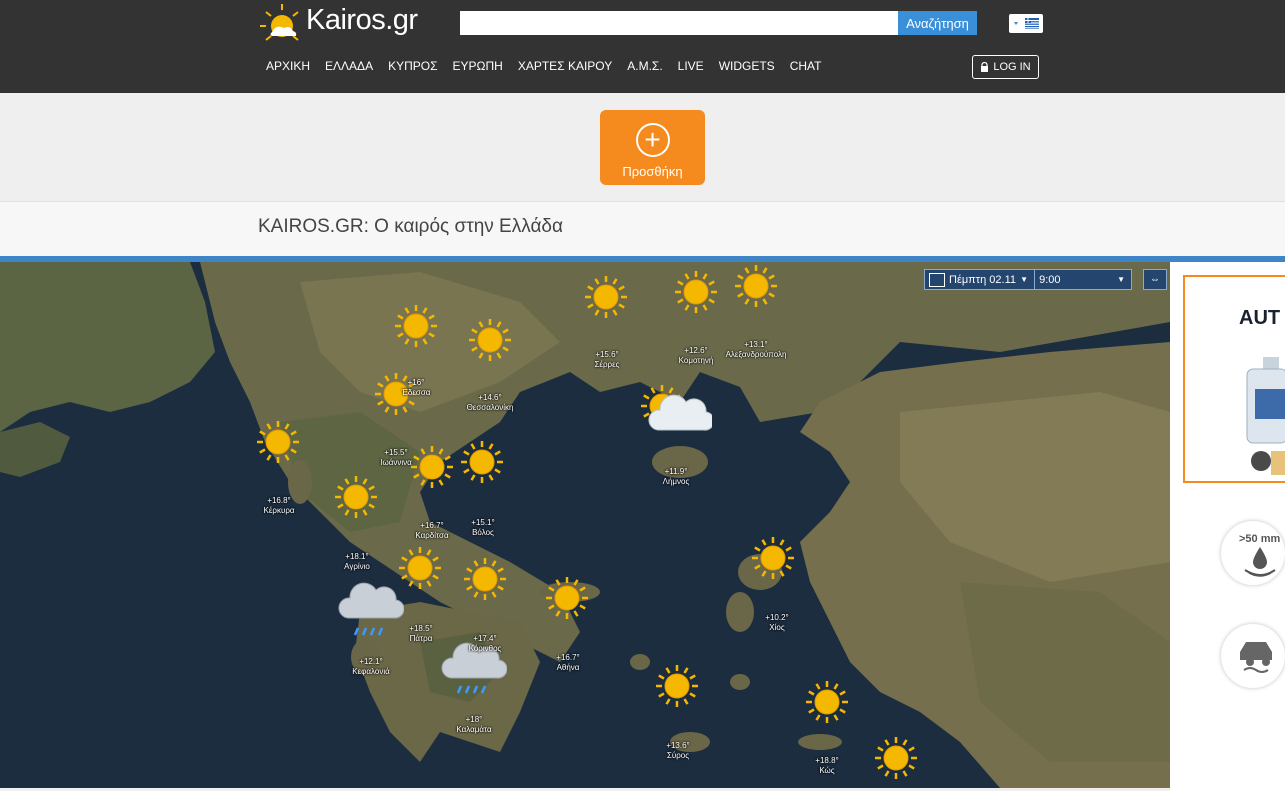 The image size is (1285, 791). I want to click on station-label: +15.5° Ιωάννινα, so click(396, 458).